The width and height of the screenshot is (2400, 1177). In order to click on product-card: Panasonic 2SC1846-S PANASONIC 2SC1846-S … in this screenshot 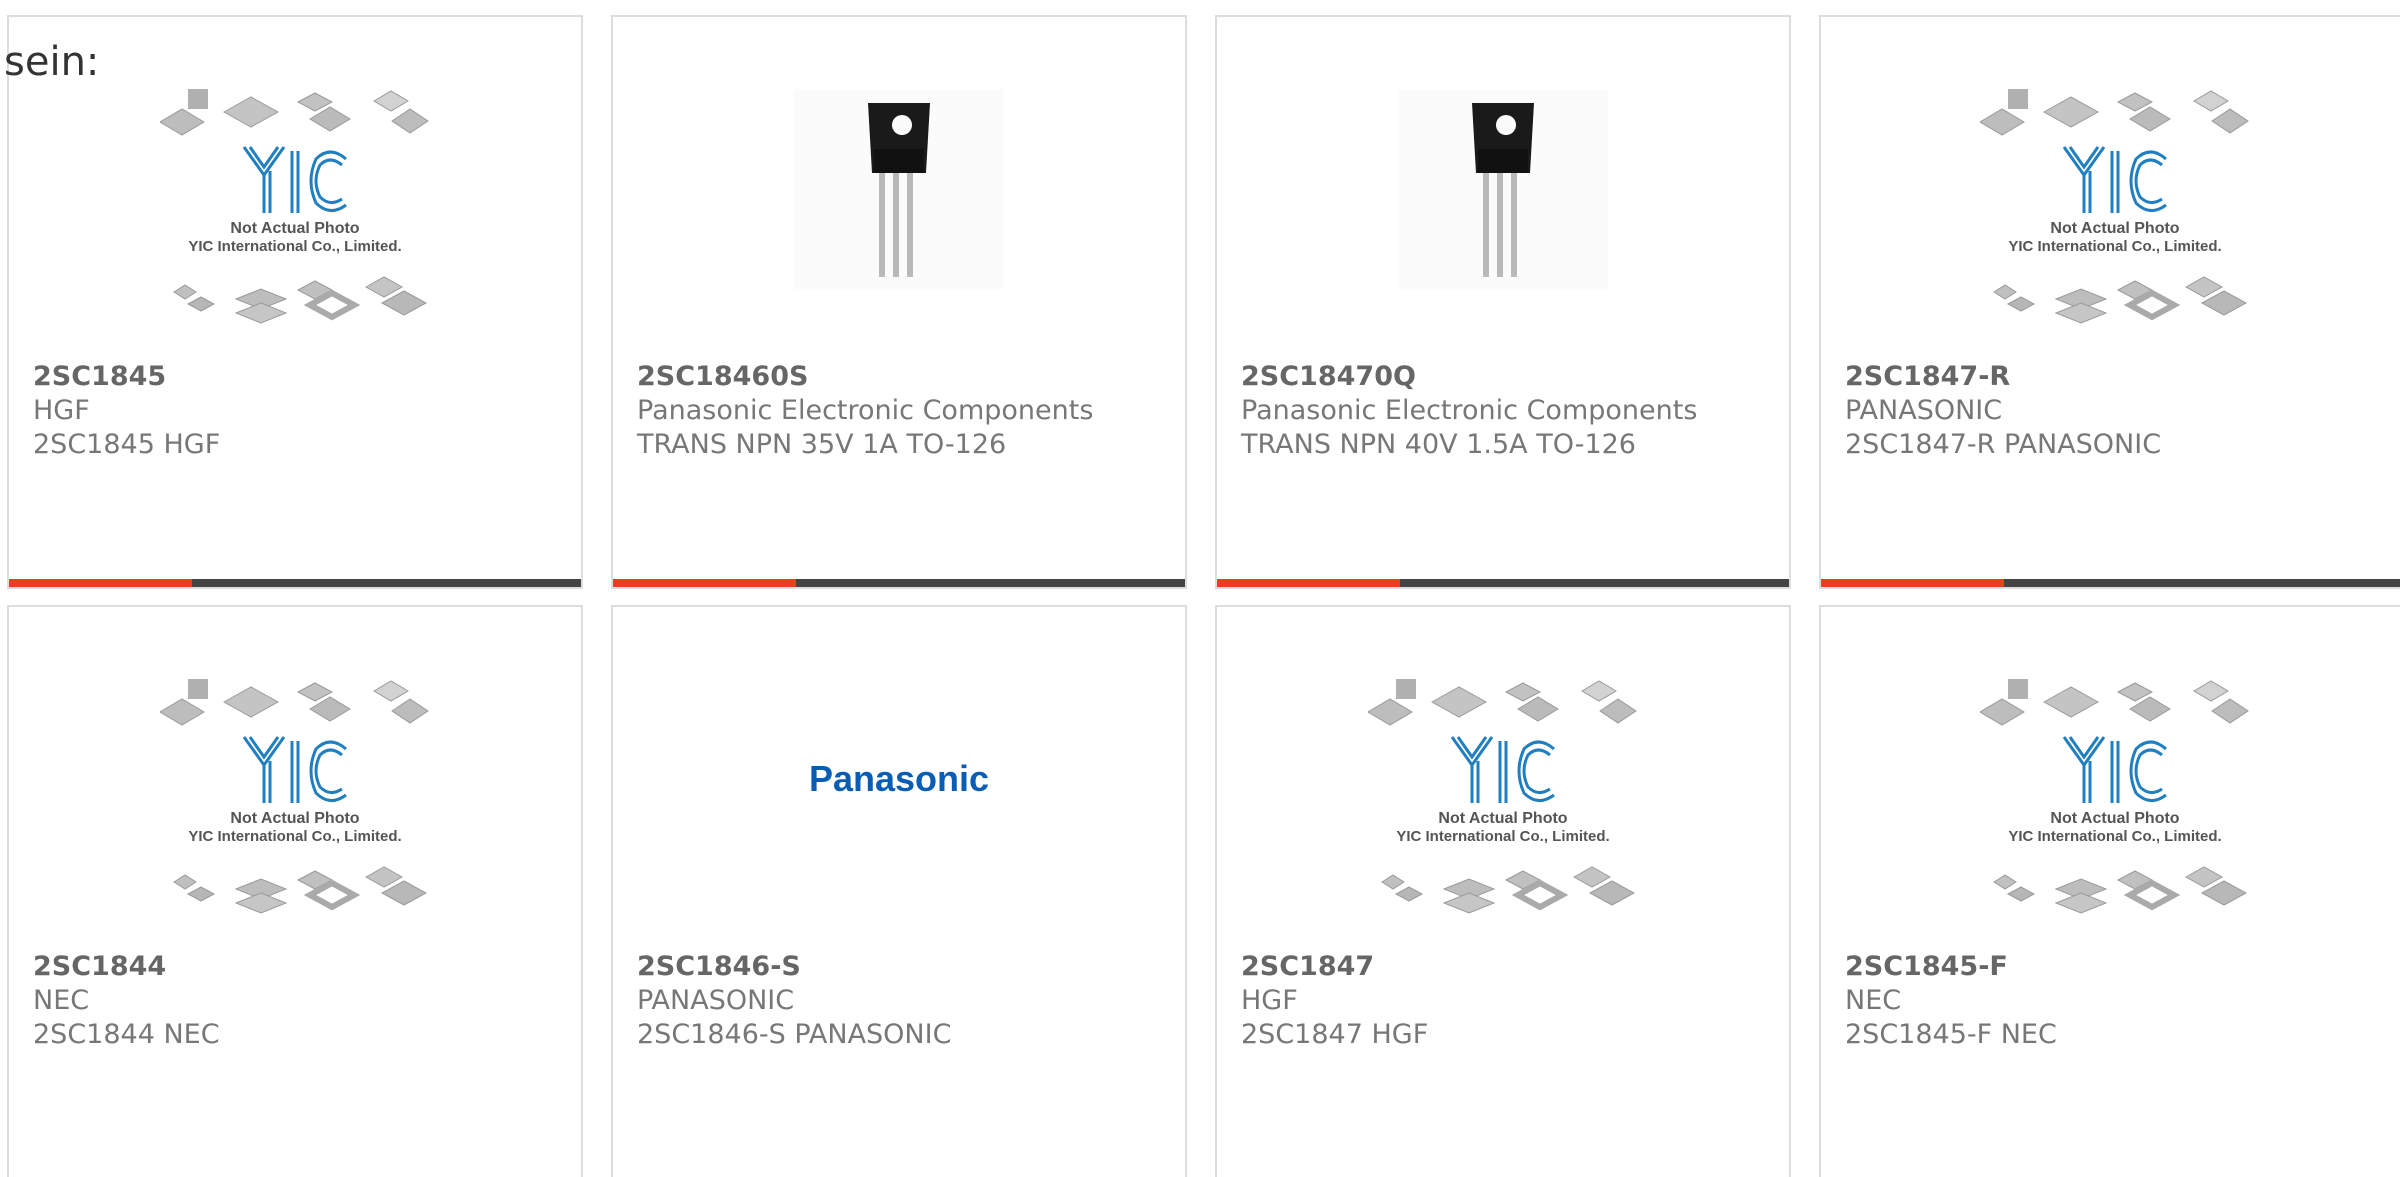, I will do `click(899, 891)`.